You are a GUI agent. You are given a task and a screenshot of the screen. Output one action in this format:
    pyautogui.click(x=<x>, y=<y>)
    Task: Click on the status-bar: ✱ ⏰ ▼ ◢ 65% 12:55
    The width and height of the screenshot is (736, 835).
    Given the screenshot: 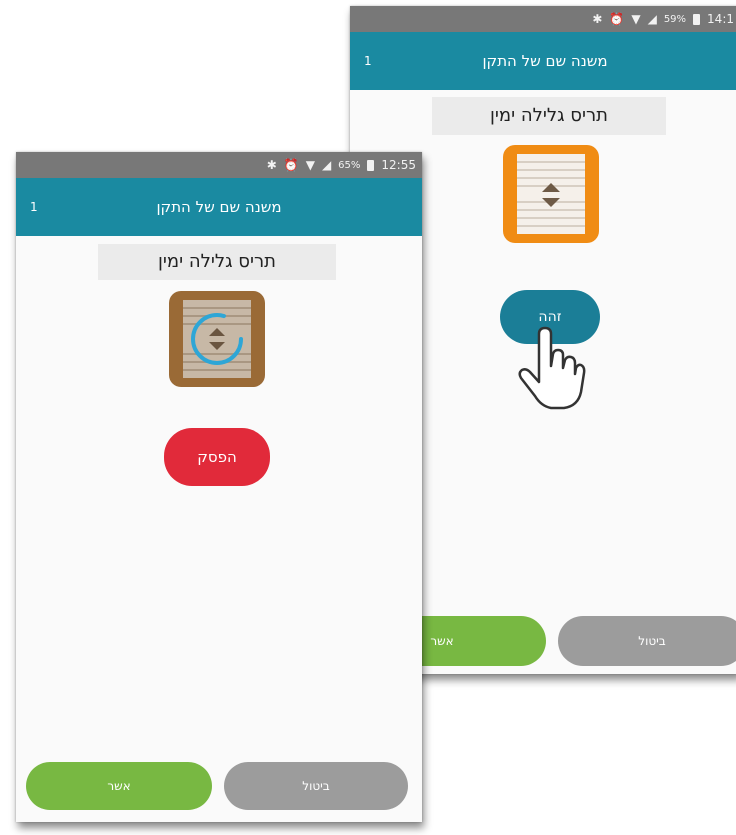 What is the action you would take?
    pyautogui.click(x=219, y=165)
    